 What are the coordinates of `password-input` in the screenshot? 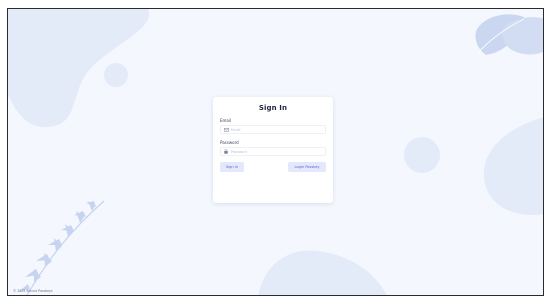 It's located at (273, 151).